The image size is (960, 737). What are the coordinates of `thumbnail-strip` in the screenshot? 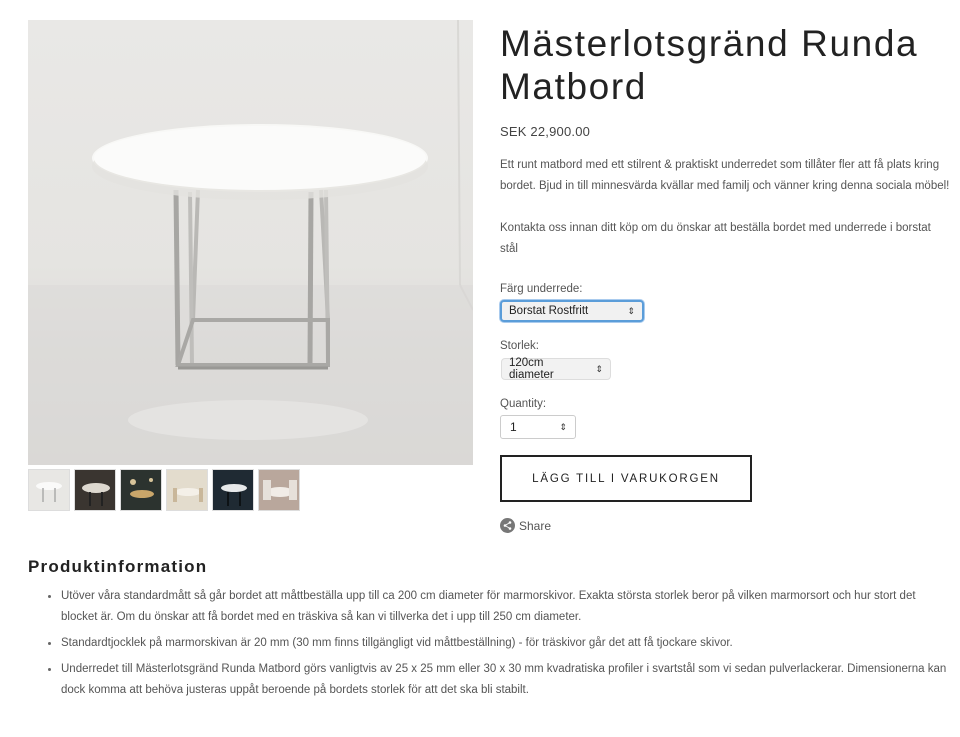 It's located at (164, 490).